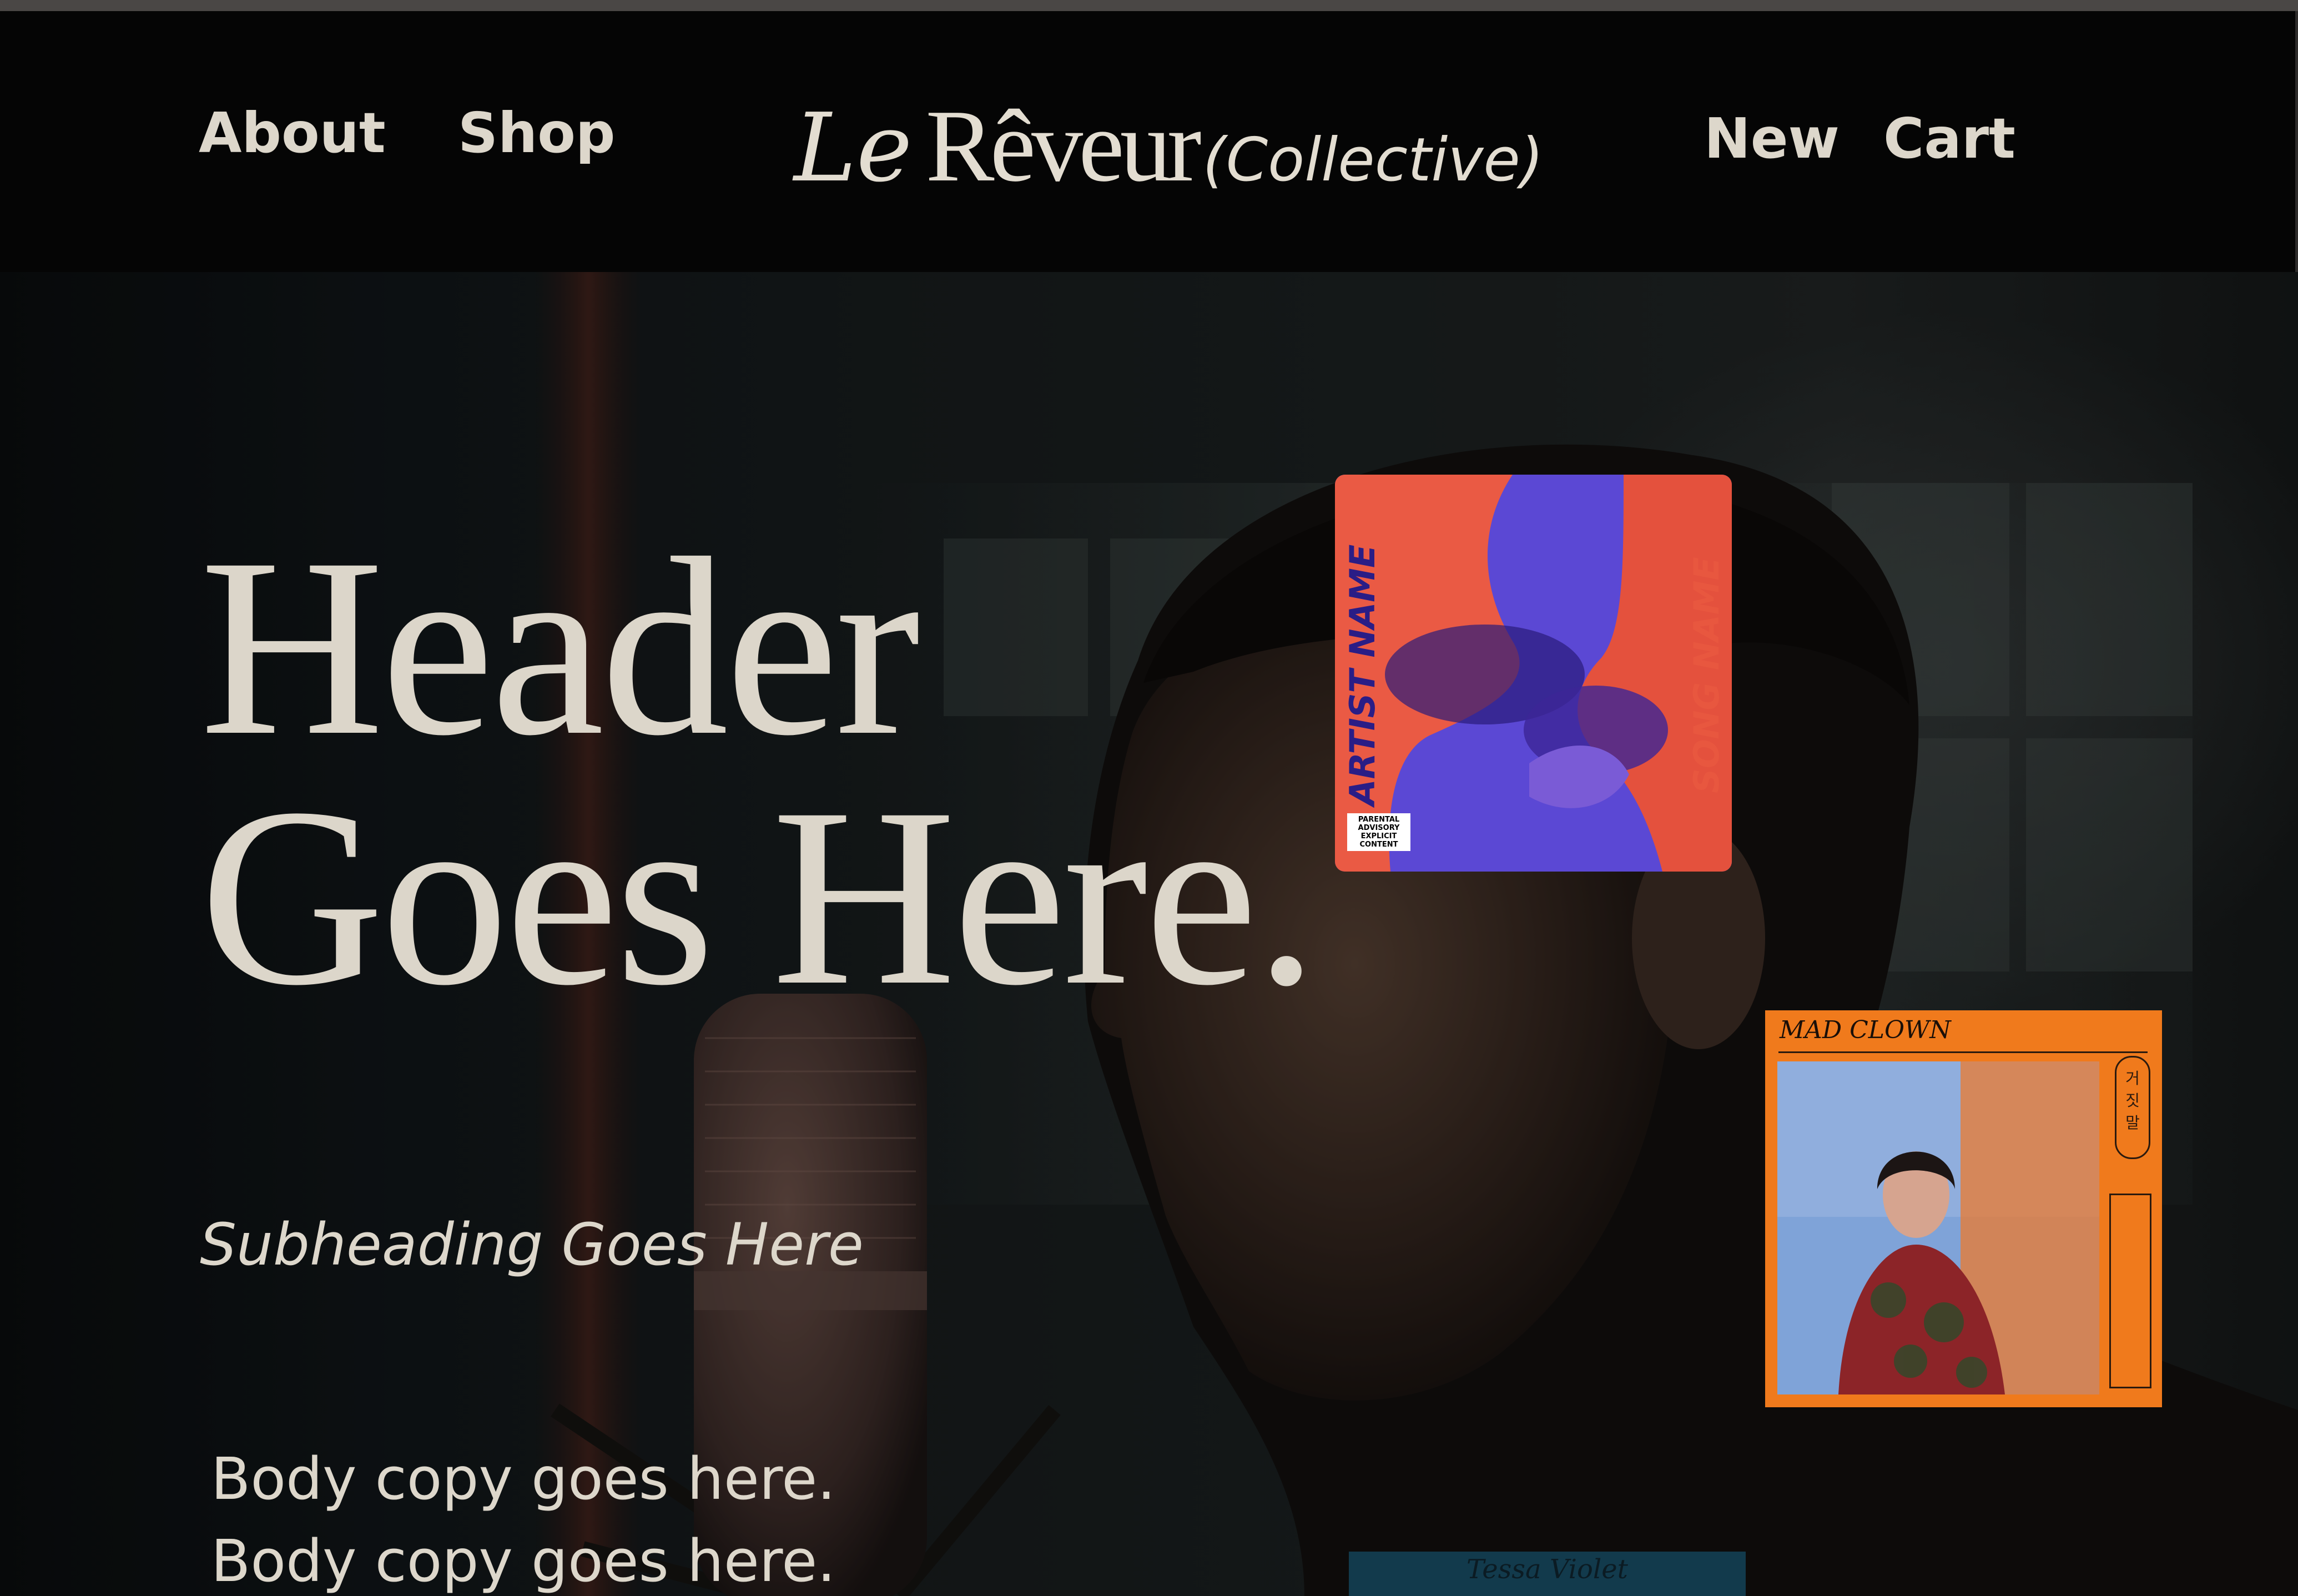  I want to click on headline-line-2: Goes Here., so click(759, 896).